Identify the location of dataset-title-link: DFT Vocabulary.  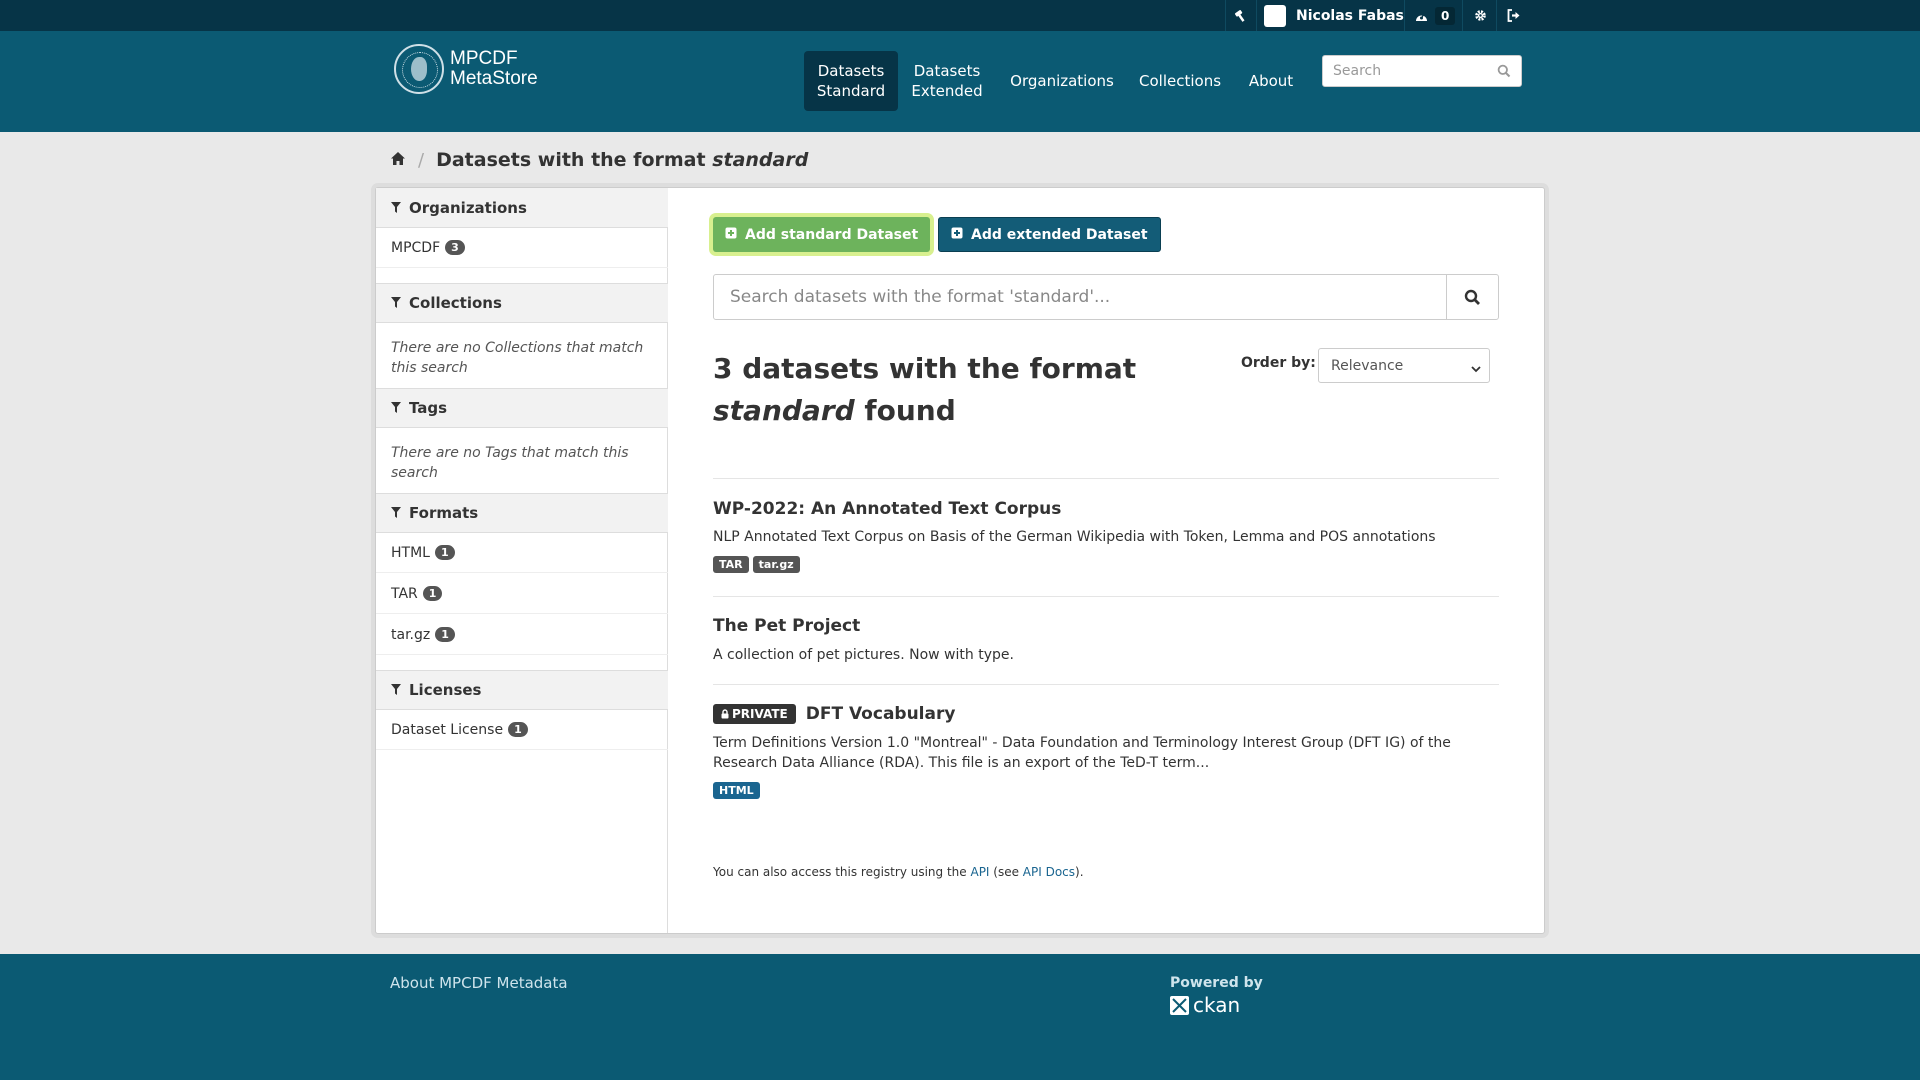
(881, 714).